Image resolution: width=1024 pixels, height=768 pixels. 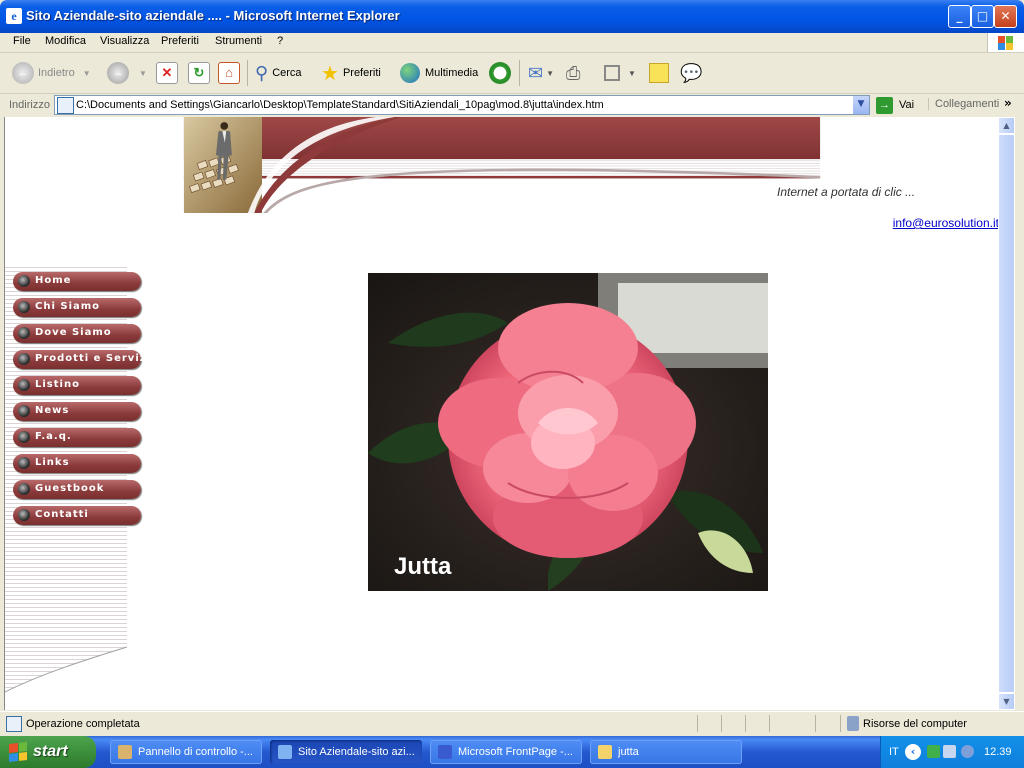 I want to click on tray-app-icon, so click(x=933, y=751).